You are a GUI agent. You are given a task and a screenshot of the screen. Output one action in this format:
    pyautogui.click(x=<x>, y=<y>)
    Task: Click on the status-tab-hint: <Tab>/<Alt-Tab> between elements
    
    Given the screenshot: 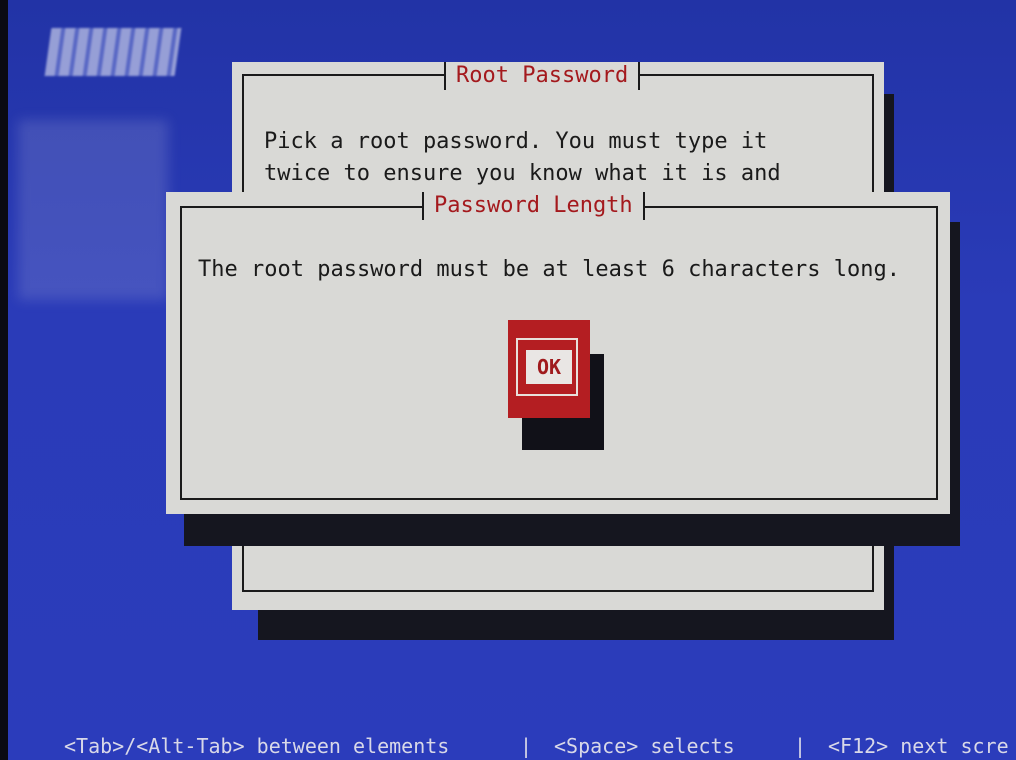 What is the action you would take?
    pyautogui.click(x=257, y=746)
    